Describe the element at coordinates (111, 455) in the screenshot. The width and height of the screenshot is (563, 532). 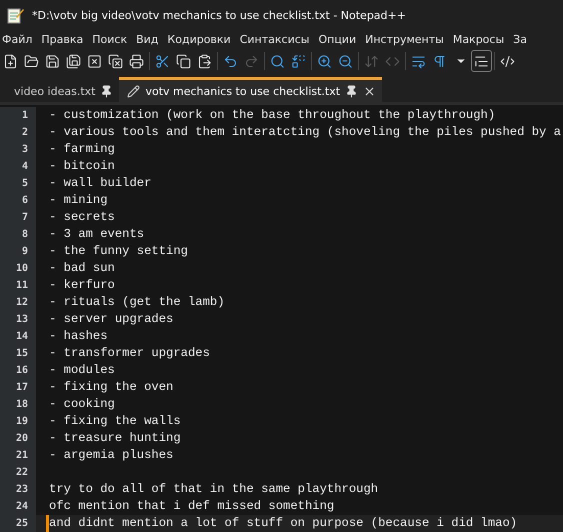
I see `text-line: - argemia plushes` at that location.